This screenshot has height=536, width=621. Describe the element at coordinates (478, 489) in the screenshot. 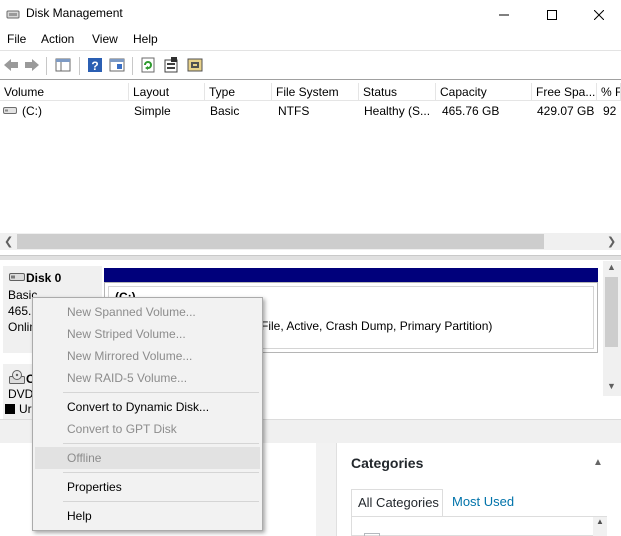

I see `categories-panel: Categories ▲ All Categories Most Used ▲` at that location.